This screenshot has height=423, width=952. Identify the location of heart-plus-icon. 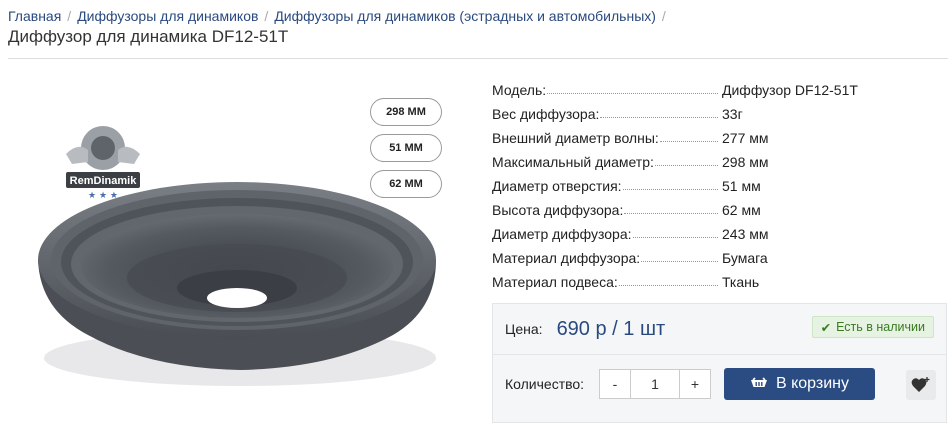
(920, 384).